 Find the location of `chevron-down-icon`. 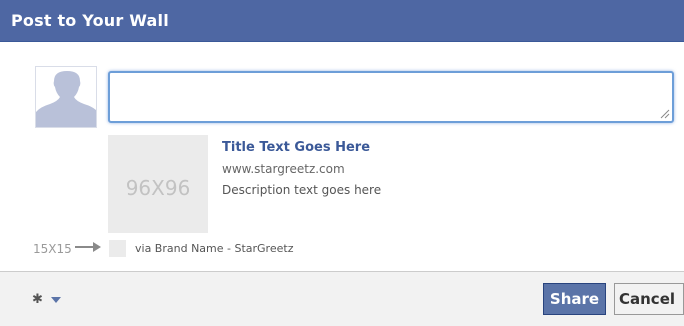

chevron-down-icon is located at coordinates (56, 300).